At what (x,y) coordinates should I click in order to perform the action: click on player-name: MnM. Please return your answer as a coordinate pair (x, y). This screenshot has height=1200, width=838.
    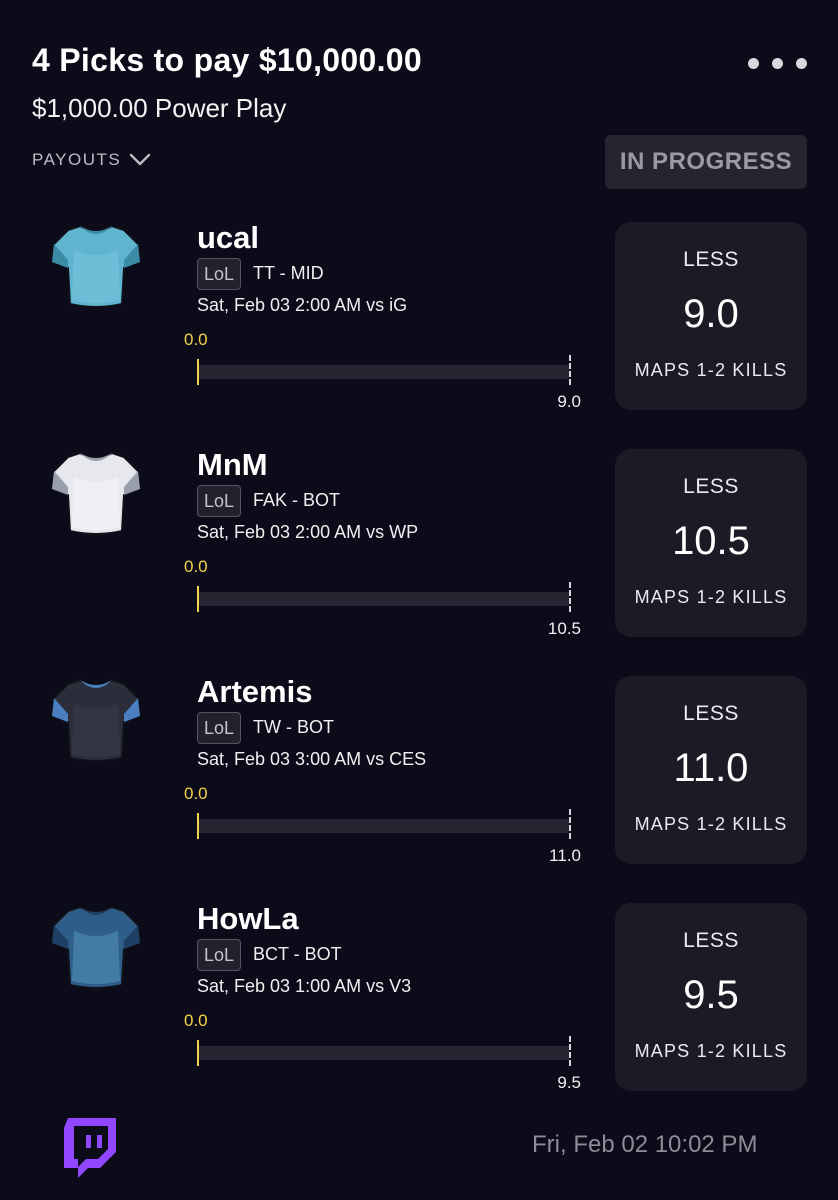
    Looking at the image, I should click on (232, 464).